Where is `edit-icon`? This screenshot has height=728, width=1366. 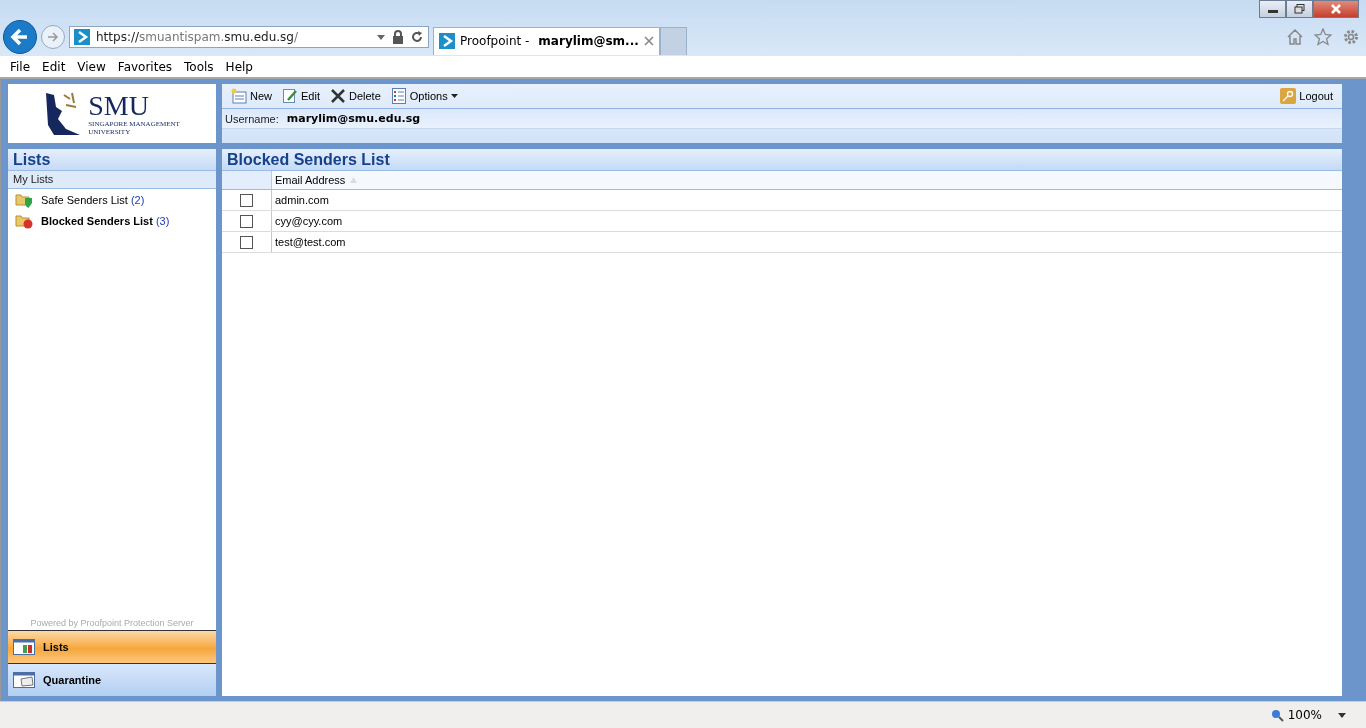 edit-icon is located at coordinates (290, 96).